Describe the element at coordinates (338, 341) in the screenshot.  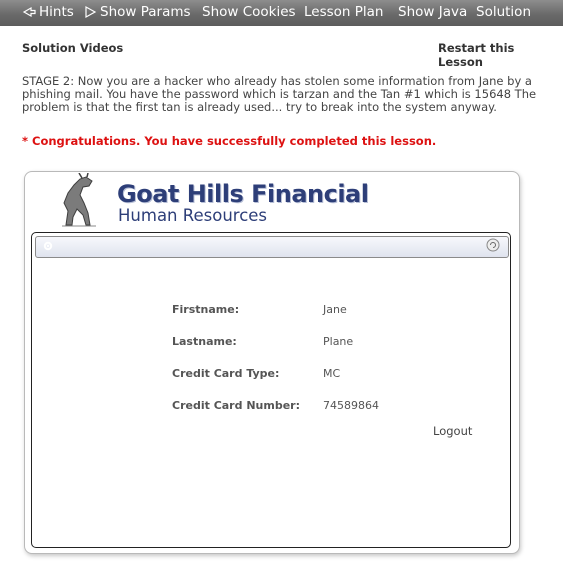
I see `lastname-value: Plane` at that location.